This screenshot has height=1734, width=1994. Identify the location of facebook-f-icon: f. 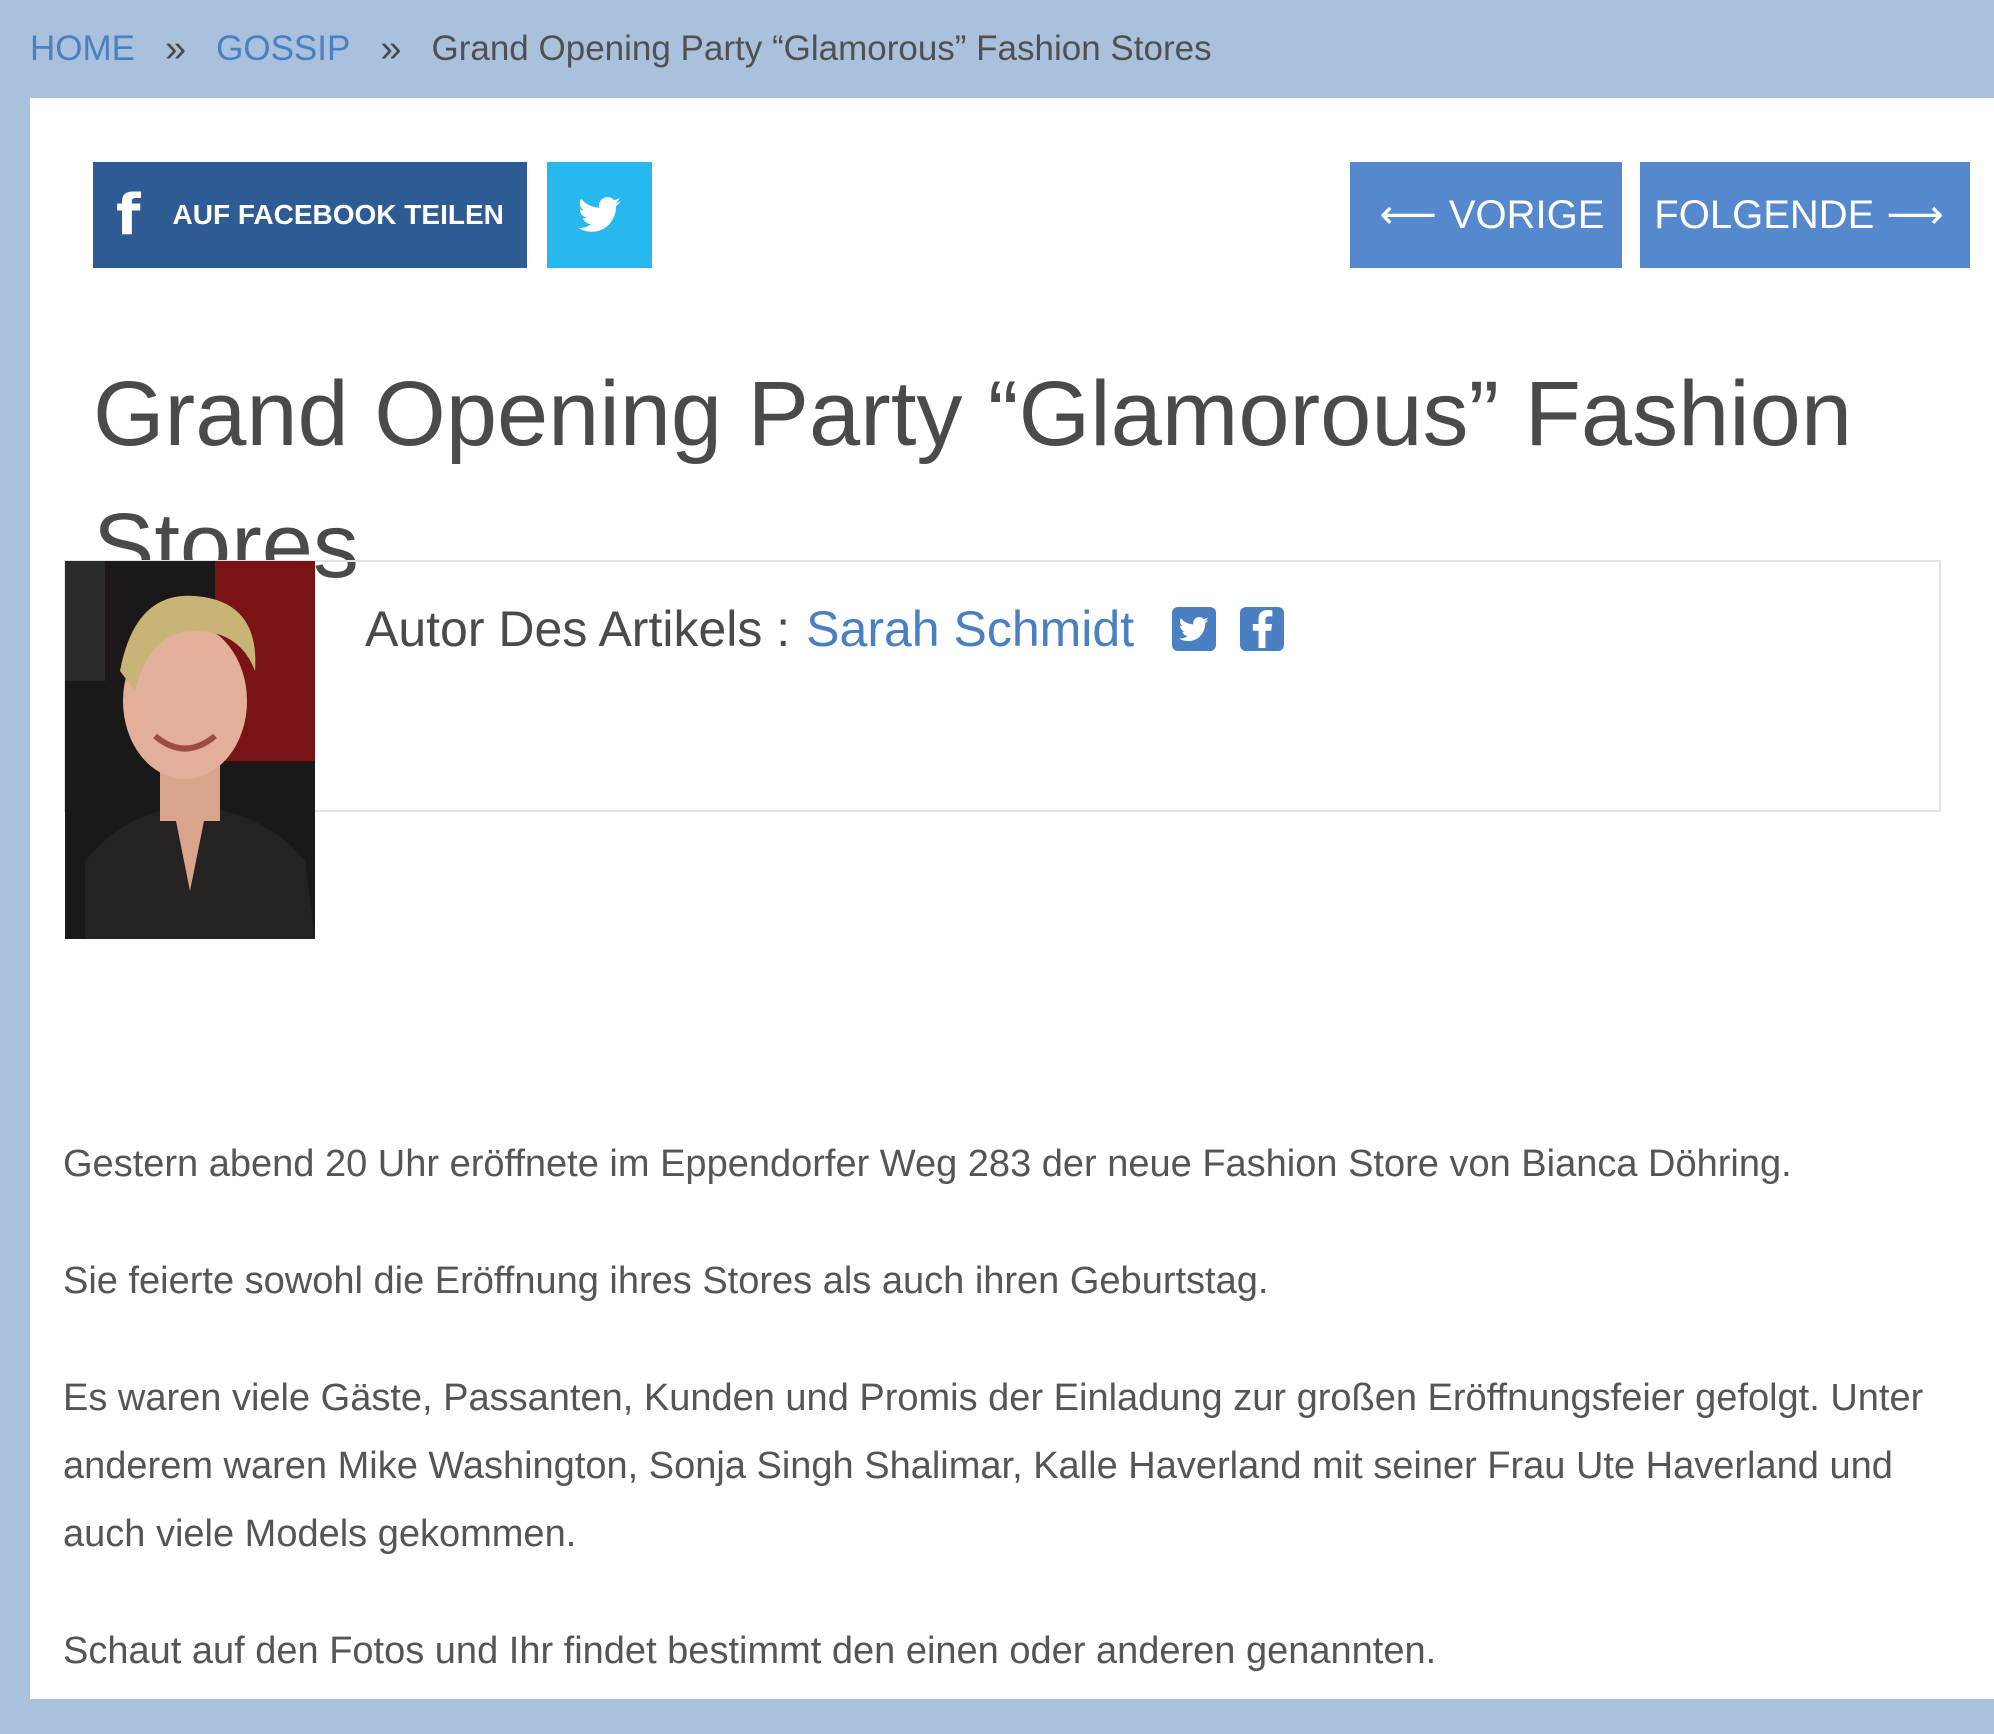
(128, 215).